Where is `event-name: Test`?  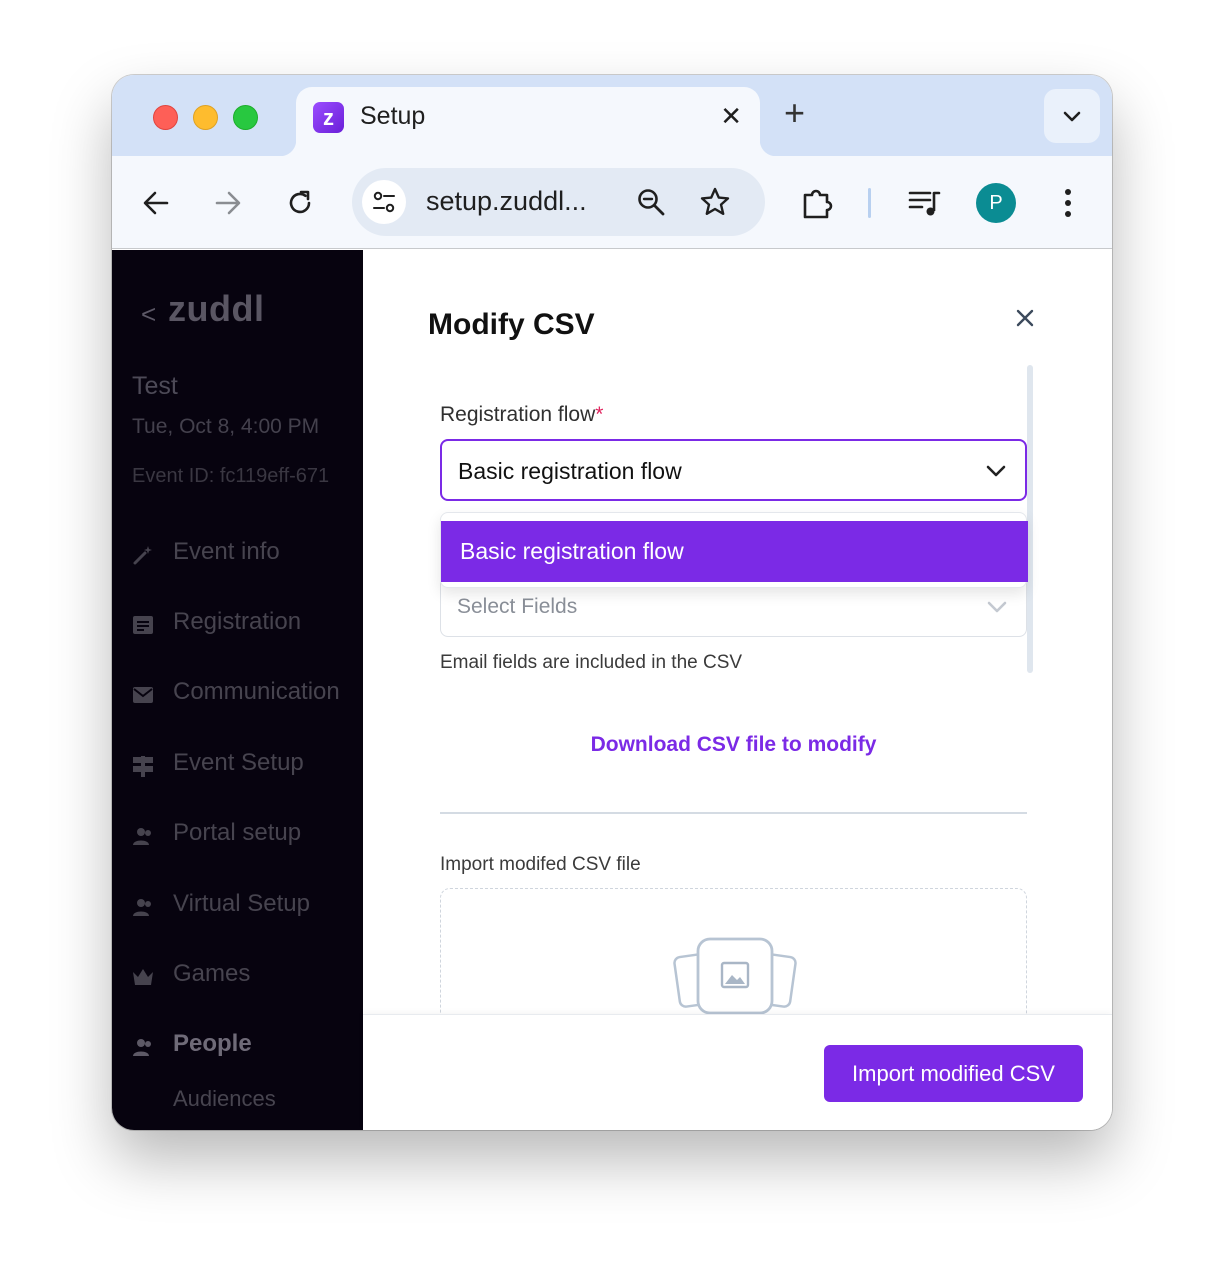 event-name: Test is located at coordinates (155, 386).